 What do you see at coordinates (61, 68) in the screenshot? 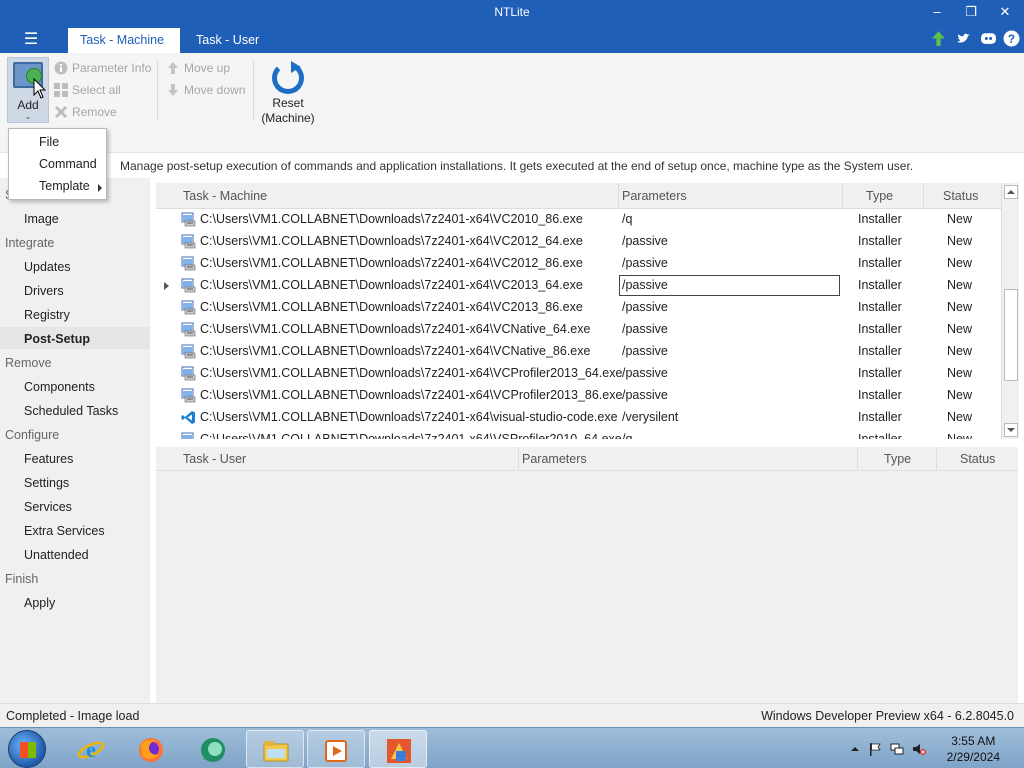
I see `info-icon` at bounding box center [61, 68].